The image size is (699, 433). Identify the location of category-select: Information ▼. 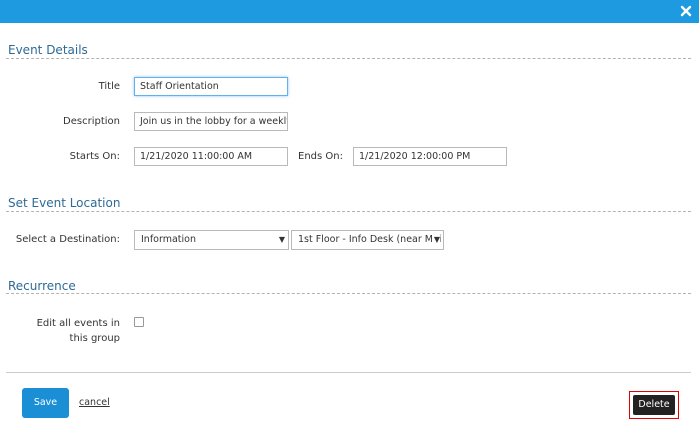
(211, 240).